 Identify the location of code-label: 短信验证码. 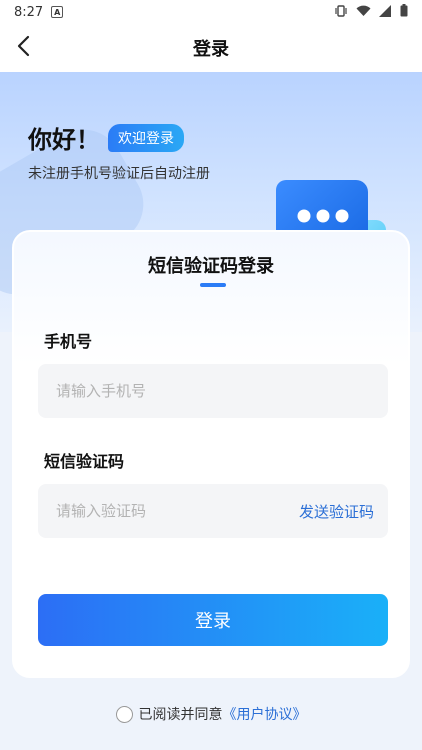
(84, 461).